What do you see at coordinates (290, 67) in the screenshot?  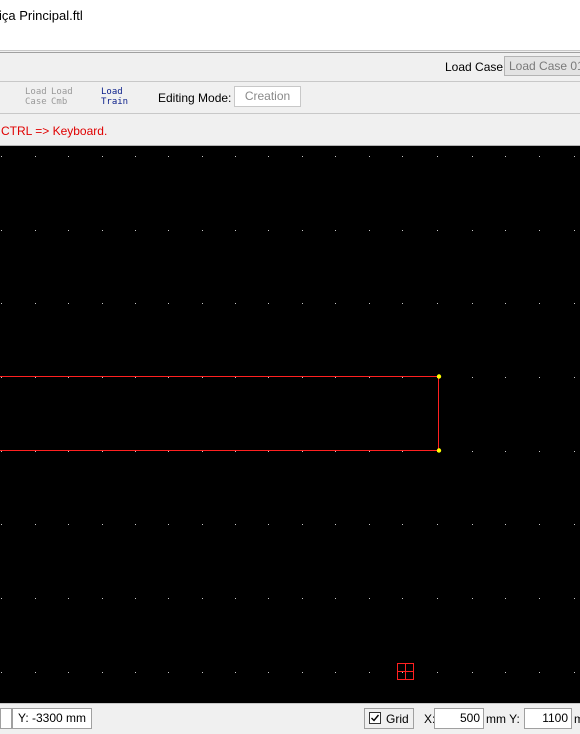 I see `load-case-bar: Load Case: Load Case 01` at bounding box center [290, 67].